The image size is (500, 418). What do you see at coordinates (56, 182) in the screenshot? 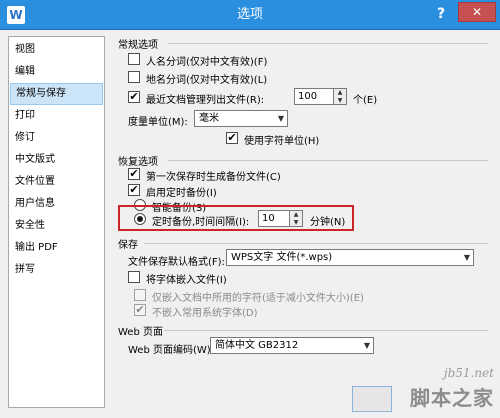
I see `sidebar-item-file-location: 文件位置` at bounding box center [56, 182].